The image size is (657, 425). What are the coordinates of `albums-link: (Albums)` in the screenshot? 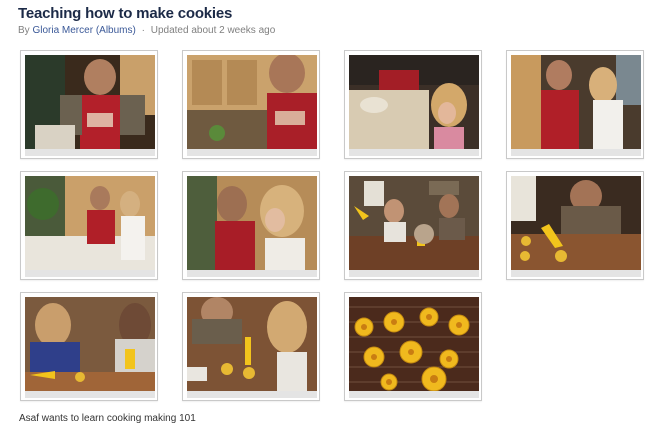 It's located at (116, 30).